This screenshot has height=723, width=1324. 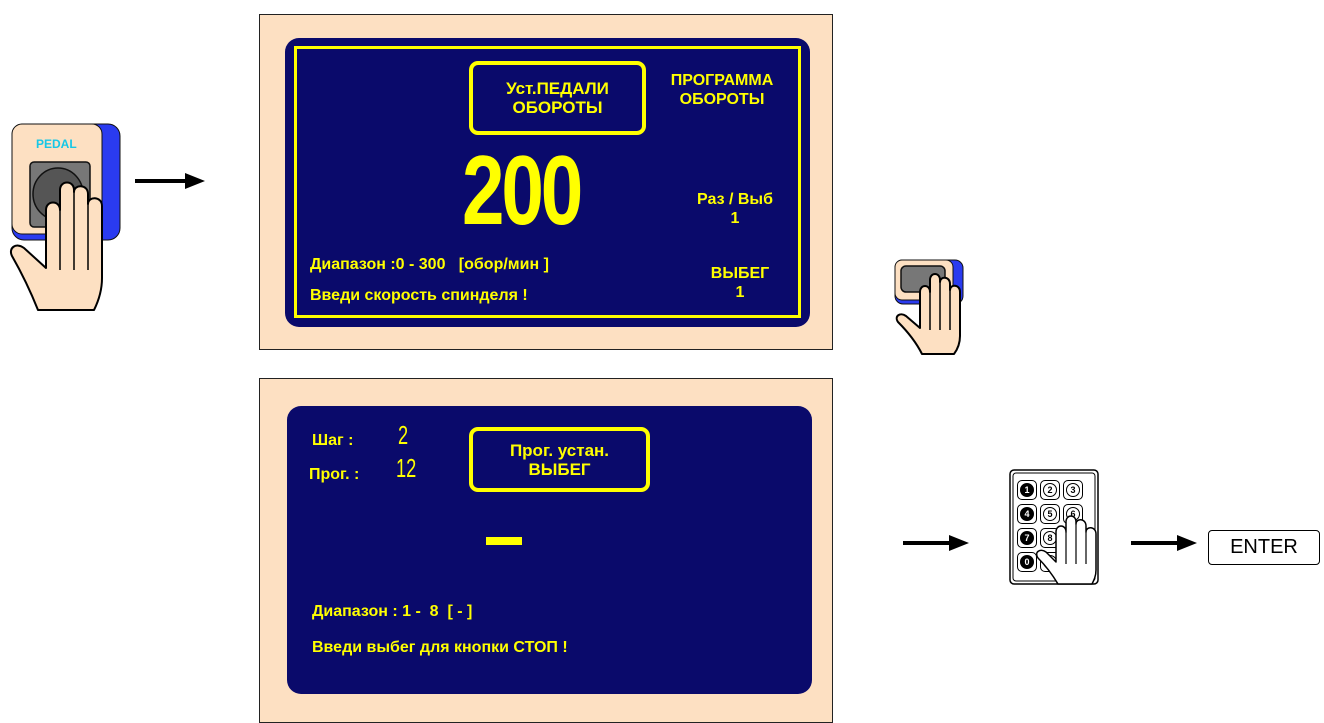 I want to click on key-1: 1, so click(x=1027, y=490).